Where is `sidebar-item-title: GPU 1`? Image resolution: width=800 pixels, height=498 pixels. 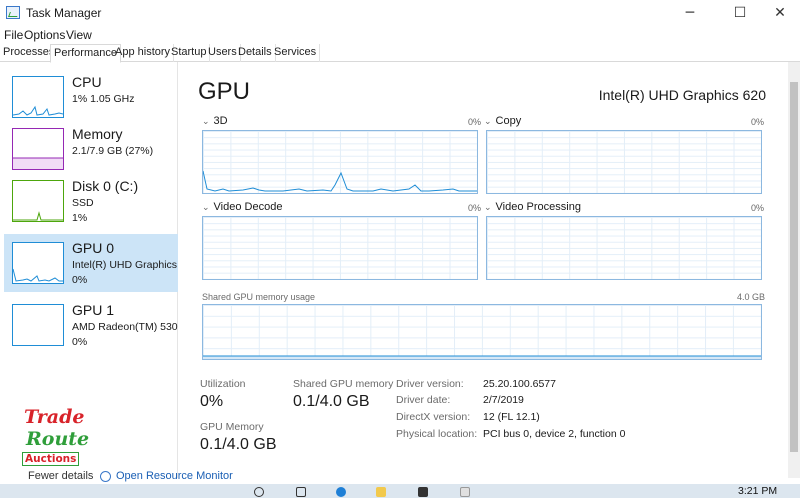
sidebar-item-title: GPU 1 is located at coordinates (93, 310).